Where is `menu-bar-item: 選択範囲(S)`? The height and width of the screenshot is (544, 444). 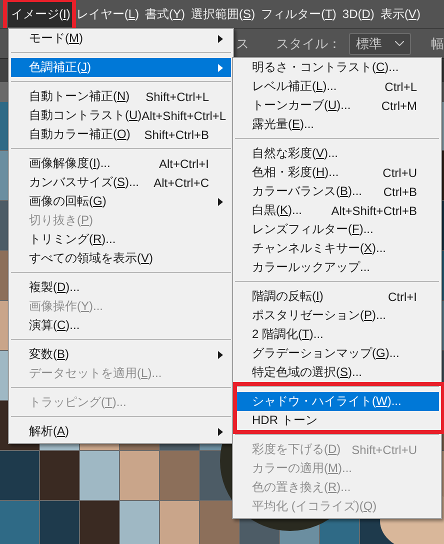 menu-bar-item: 選択範囲(S) is located at coordinates (223, 14).